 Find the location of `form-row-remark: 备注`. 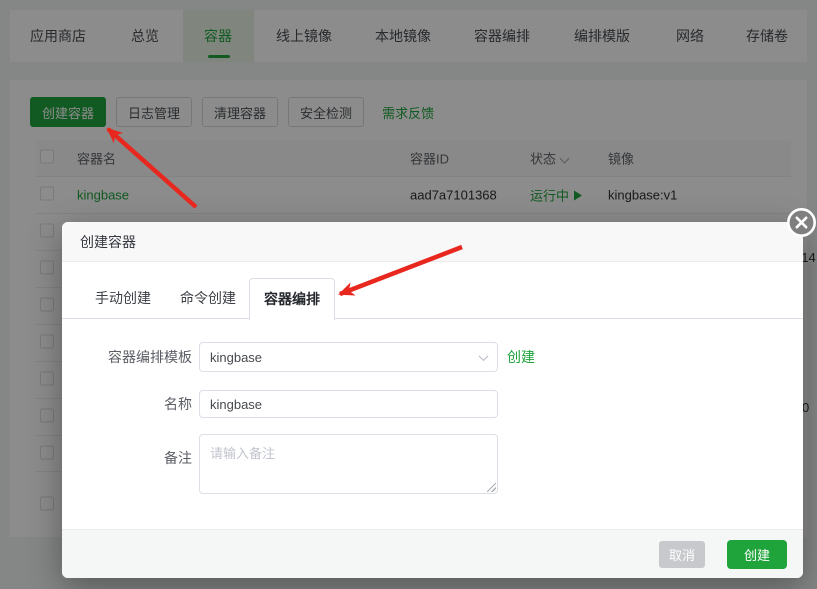

form-row-remark: 备注 is located at coordinates (432, 464).